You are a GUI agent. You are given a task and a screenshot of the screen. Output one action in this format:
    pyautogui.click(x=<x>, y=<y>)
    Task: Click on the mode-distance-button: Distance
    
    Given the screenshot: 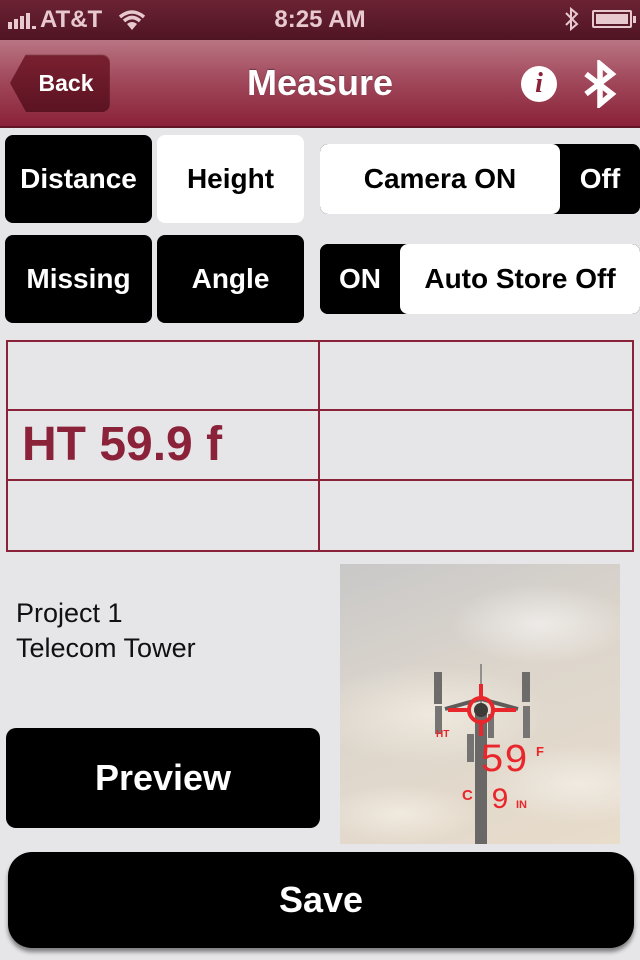 What is the action you would take?
    pyautogui.click(x=78, y=179)
    